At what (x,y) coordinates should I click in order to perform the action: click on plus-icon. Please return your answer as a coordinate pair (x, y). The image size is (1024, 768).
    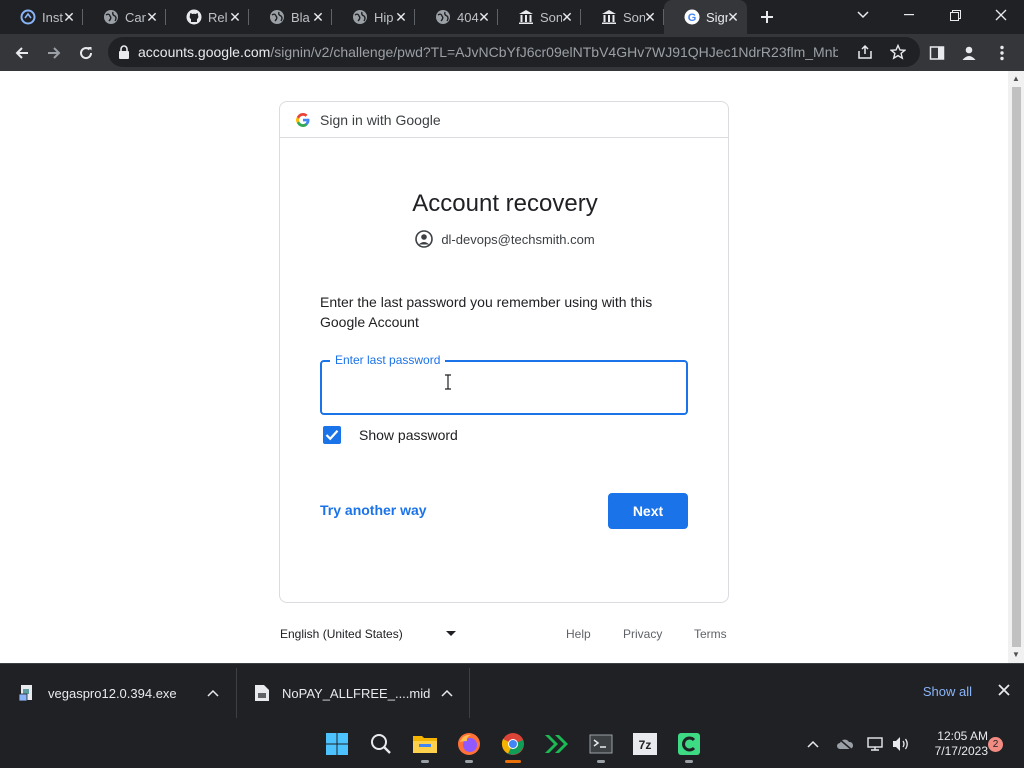
    Looking at the image, I should click on (767, 17).